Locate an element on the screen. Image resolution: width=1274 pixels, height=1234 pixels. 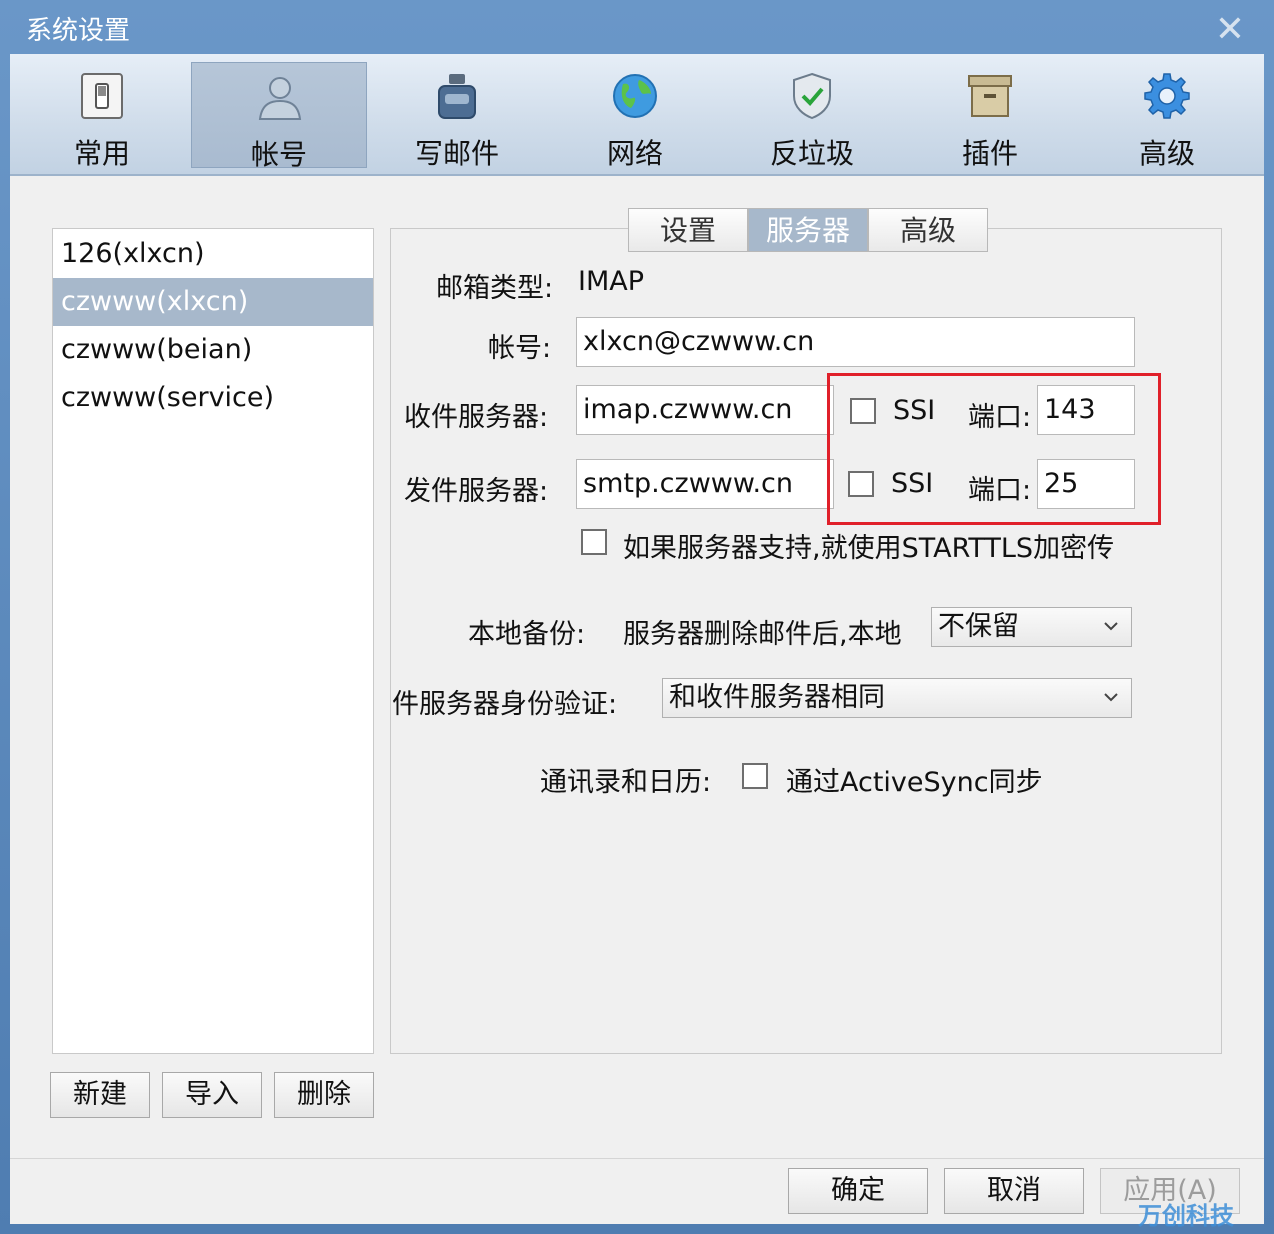
toolbar-item-plugins: 插件 is located at coordinates (990, 116).